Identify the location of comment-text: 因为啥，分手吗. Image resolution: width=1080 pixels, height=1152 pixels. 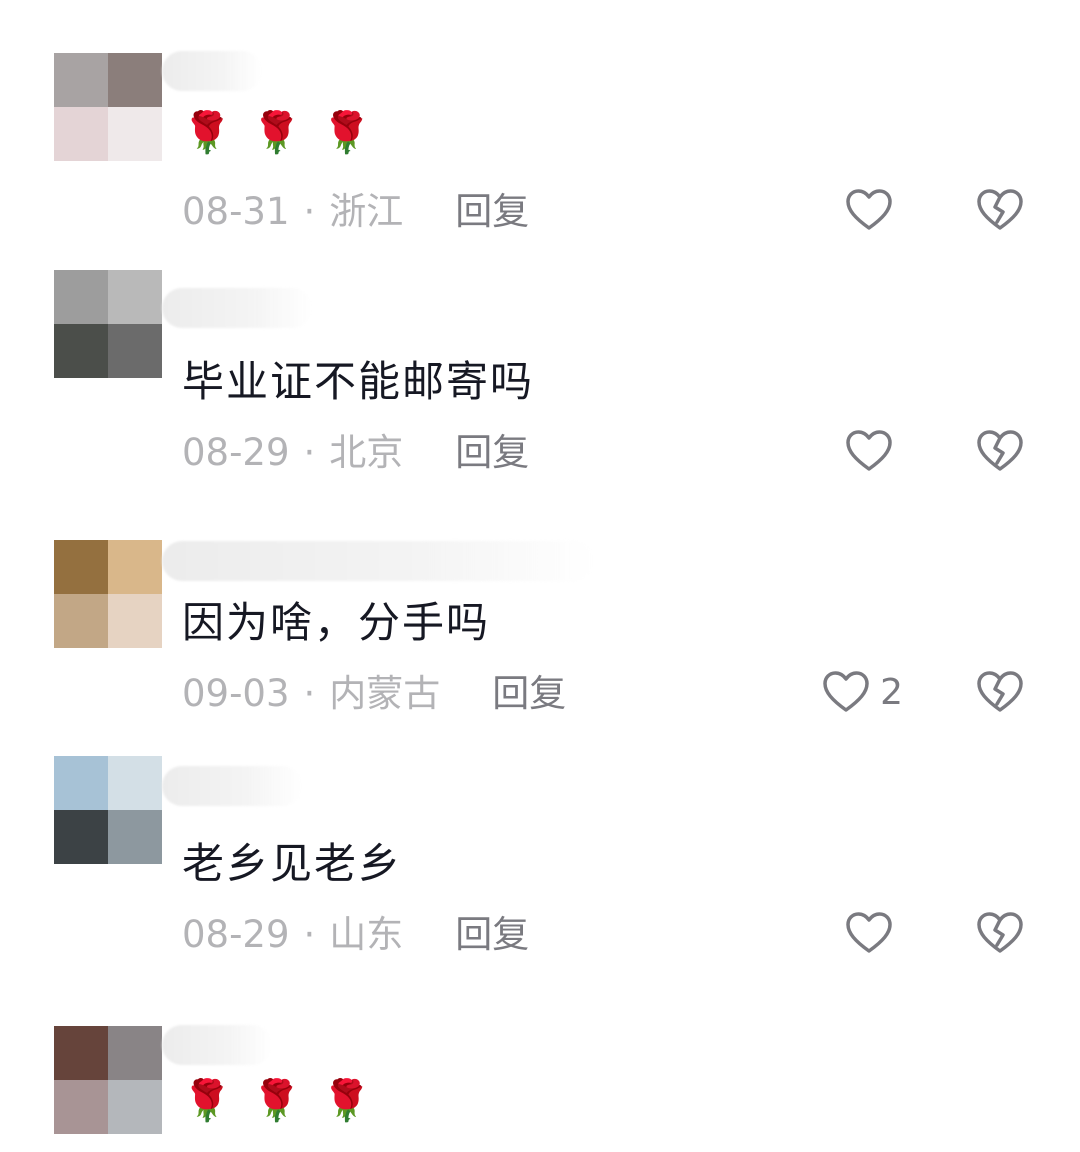
(336, 622).